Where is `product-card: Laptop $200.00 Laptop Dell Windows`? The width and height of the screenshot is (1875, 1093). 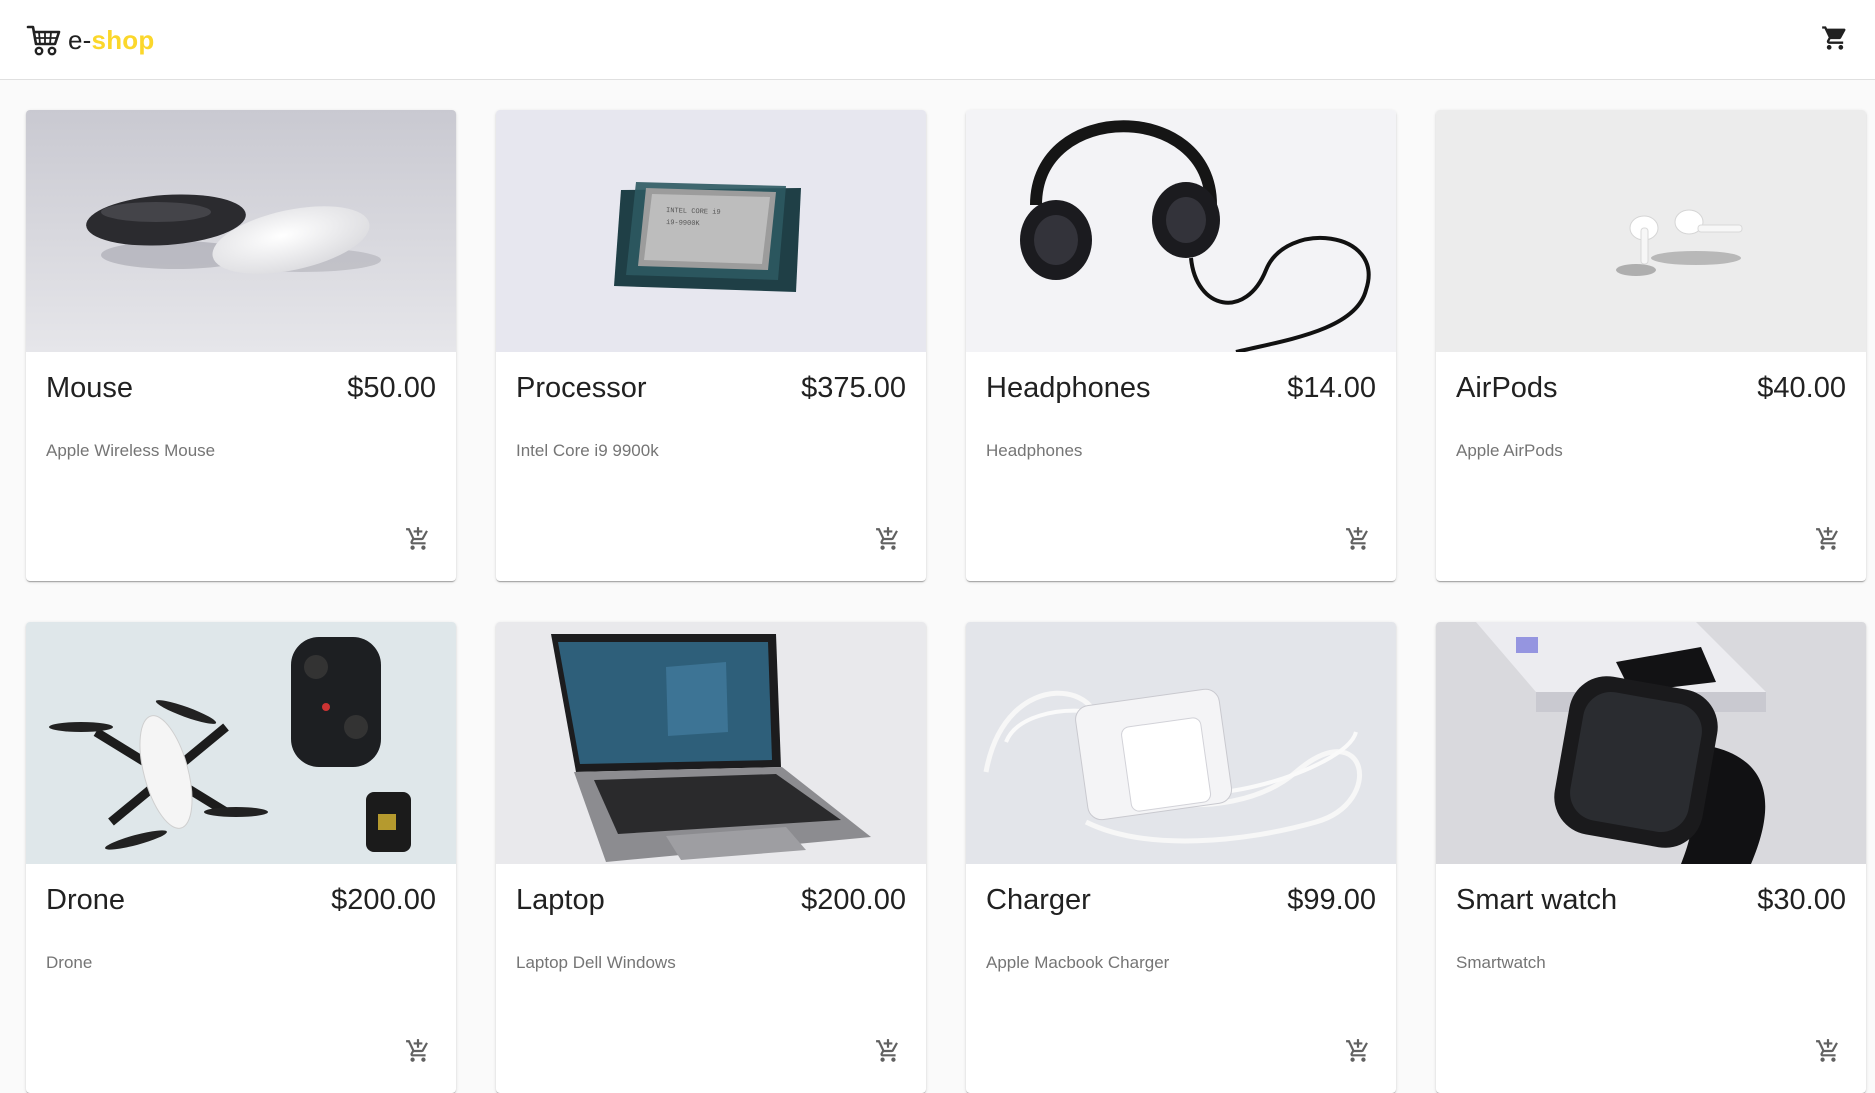
product-card: Laptop $200.00 Laptop Dell Windows is located at coordinates (711, 857).